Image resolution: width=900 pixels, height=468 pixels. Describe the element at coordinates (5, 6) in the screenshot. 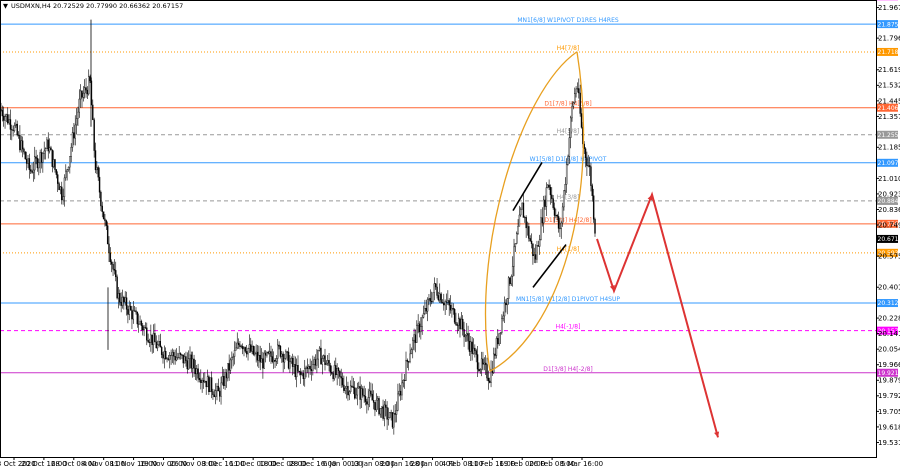

I see `collapse-arrow-icon: ▼` at that location.